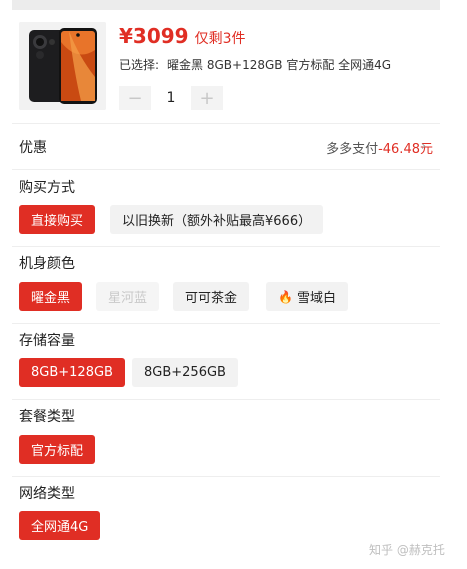 The height and width of the screenshot is (569, 467). What do you see at coordinates (154, 36) in the screenshot?
I see `price-value: ¥3099` at bounding box center [154, 36].